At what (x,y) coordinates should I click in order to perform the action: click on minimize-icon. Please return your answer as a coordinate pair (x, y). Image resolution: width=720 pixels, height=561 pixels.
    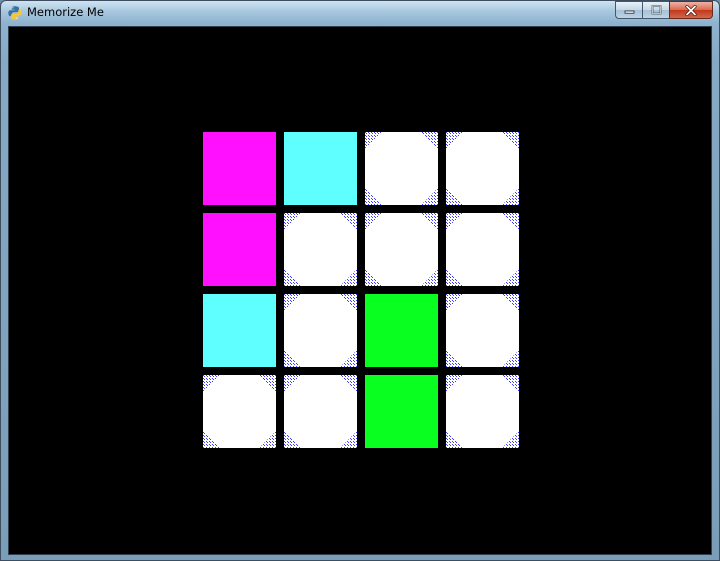
    Looking at the image, I should click on (629, 12).